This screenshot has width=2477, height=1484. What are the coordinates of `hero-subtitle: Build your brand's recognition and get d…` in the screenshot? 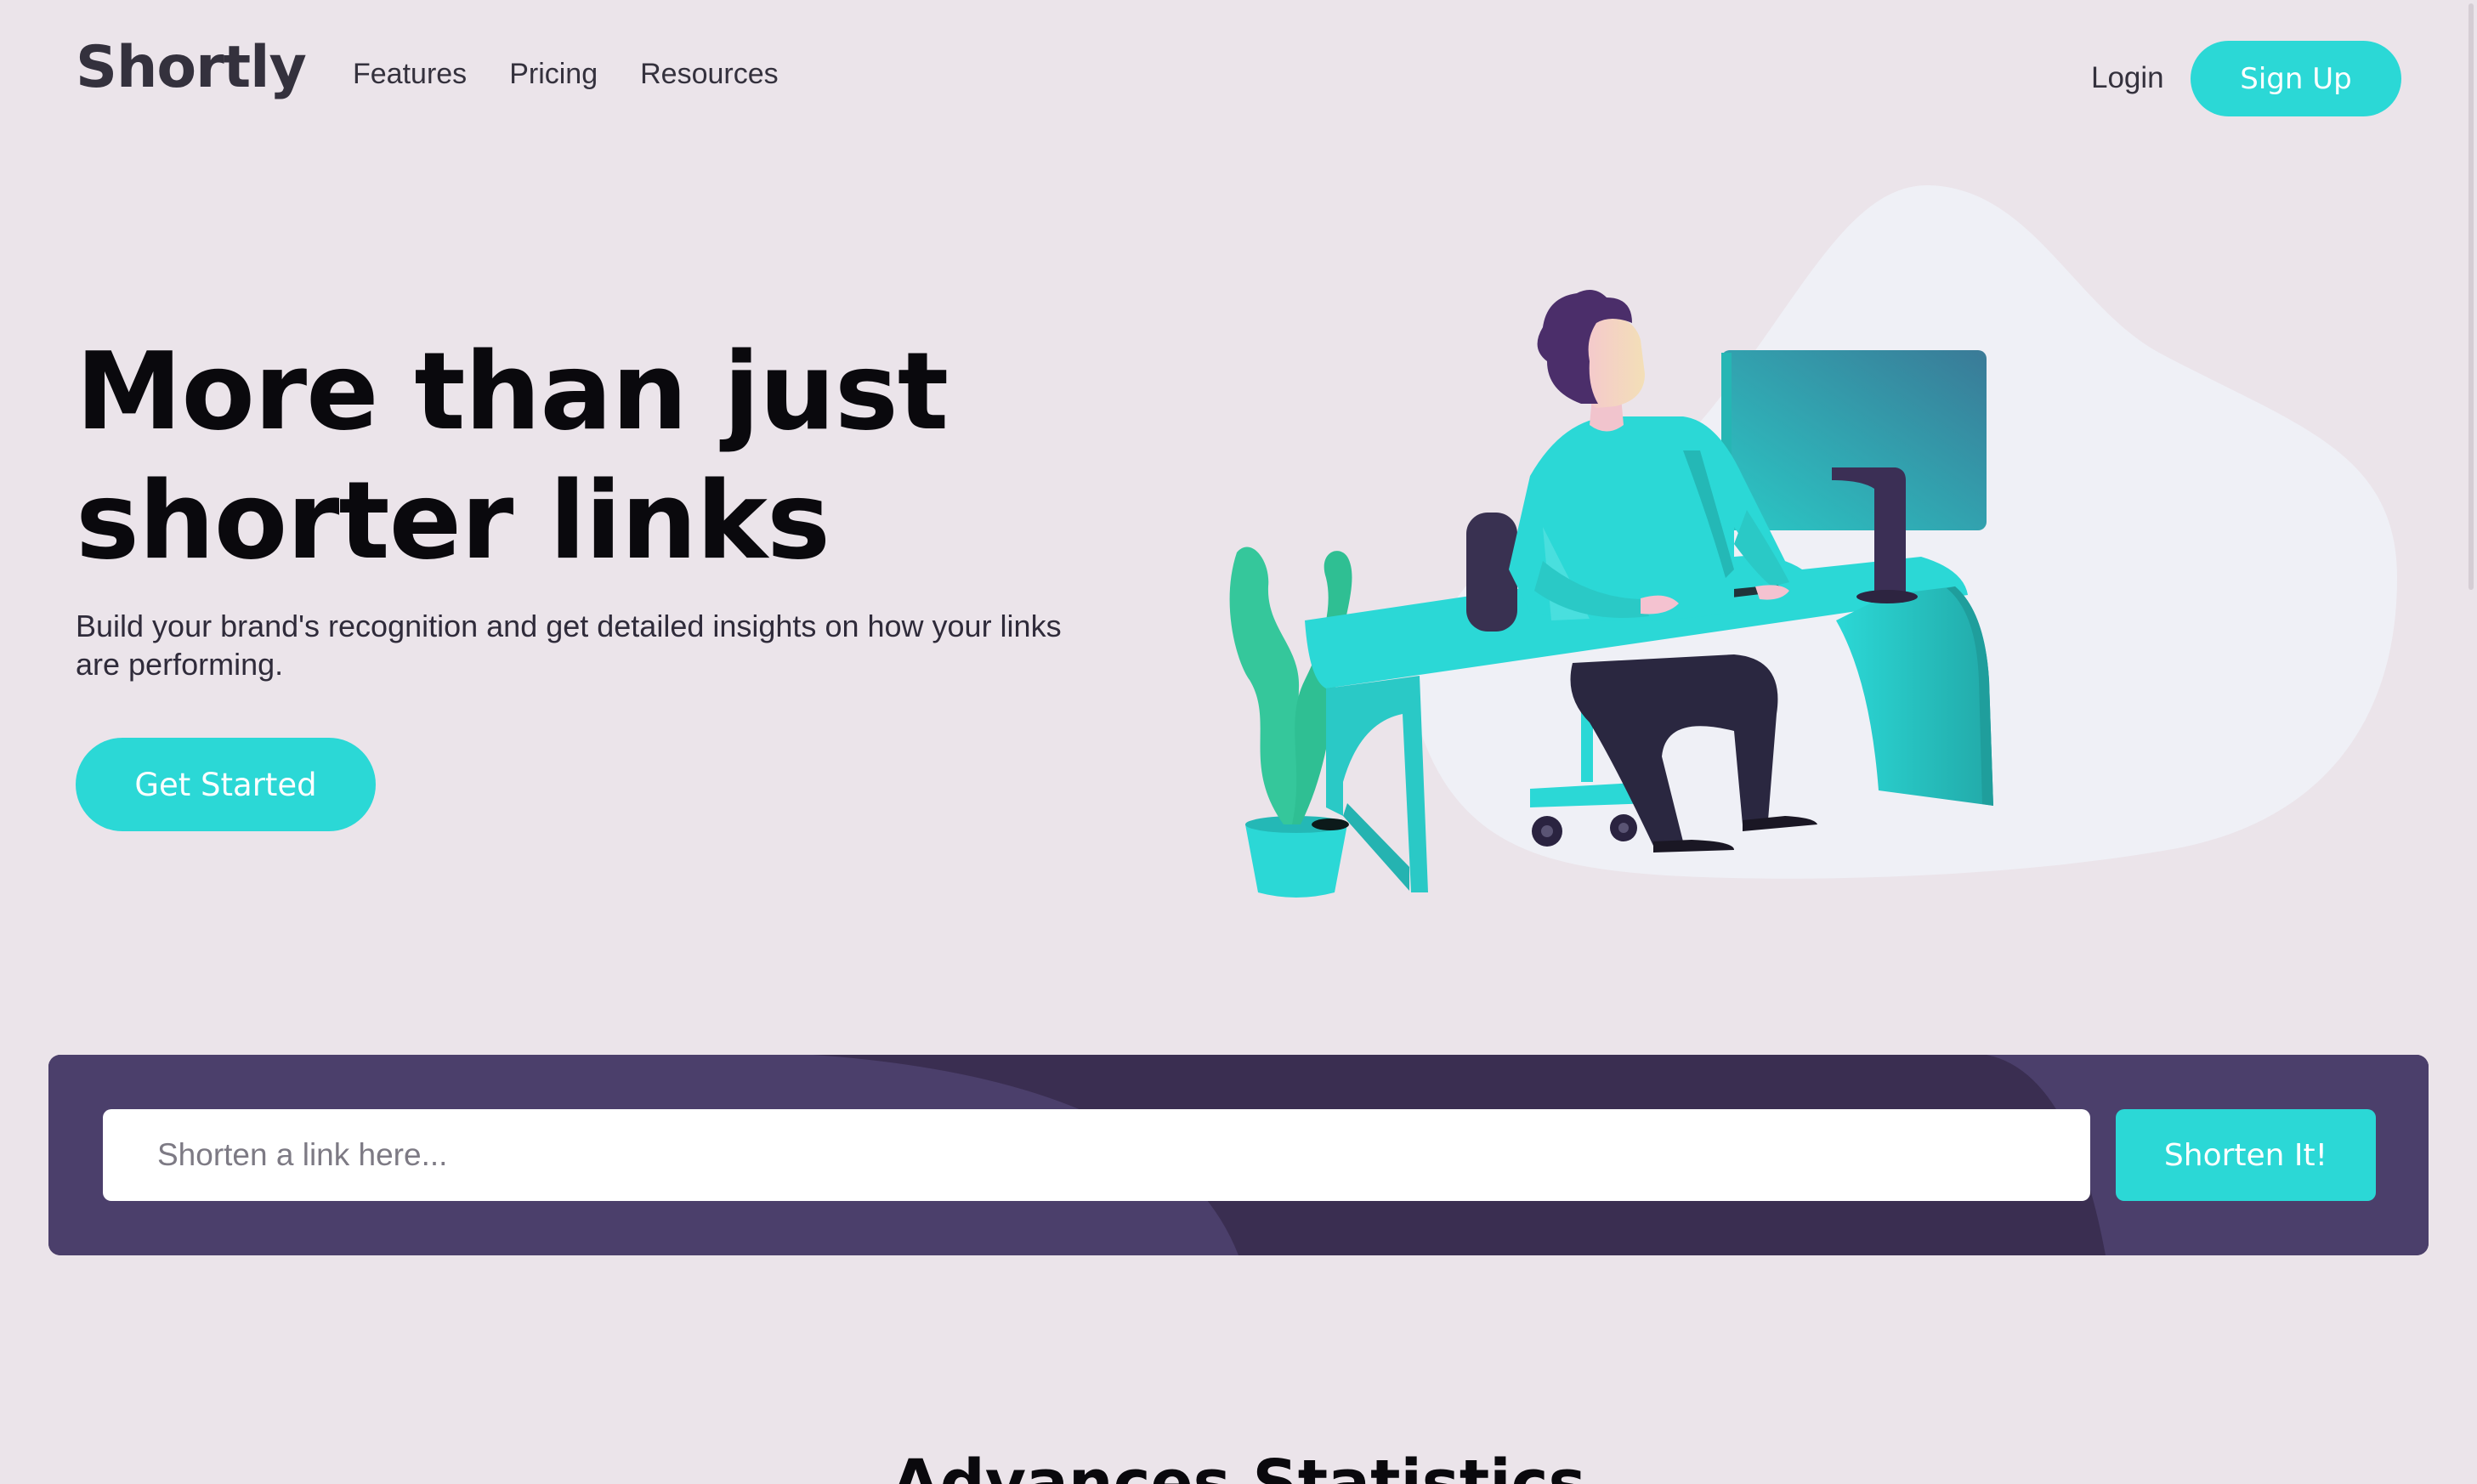 It's located at (569, 645).